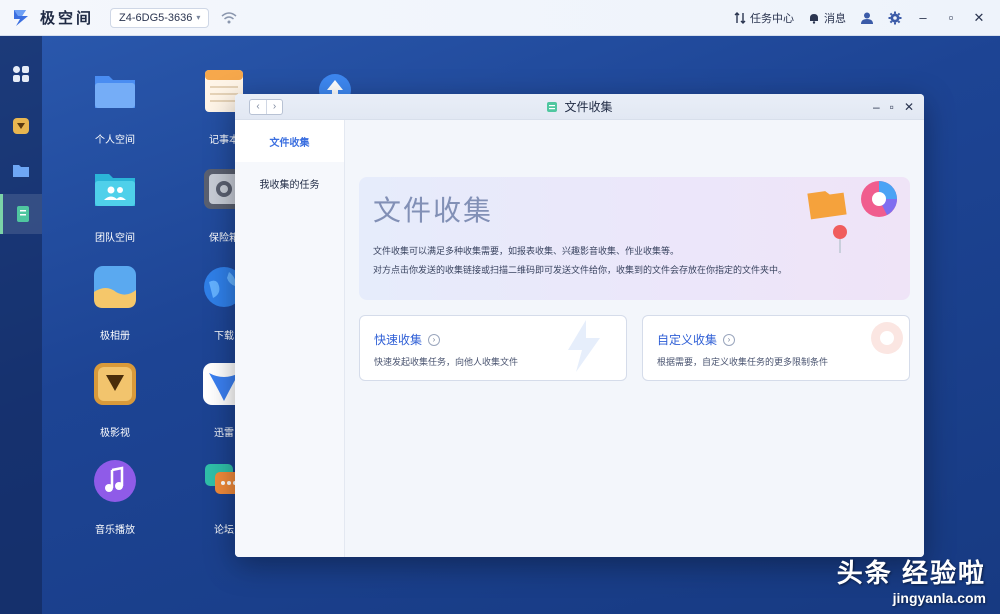  What do you see at coordinates (493, 348) in the screenshot?
I see `quick-collect-card: 快速收集 › 快速发起收集任务，向他人收集文件` at bounding box center [493, 348].